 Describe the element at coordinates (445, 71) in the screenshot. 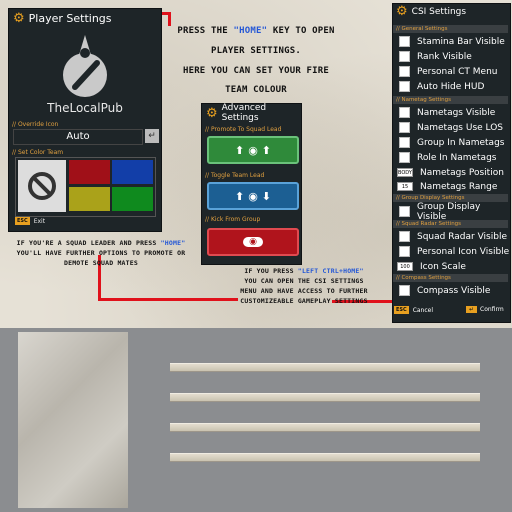

I see `setting-personal-ct-menu: Personal CT Menu` at that location.